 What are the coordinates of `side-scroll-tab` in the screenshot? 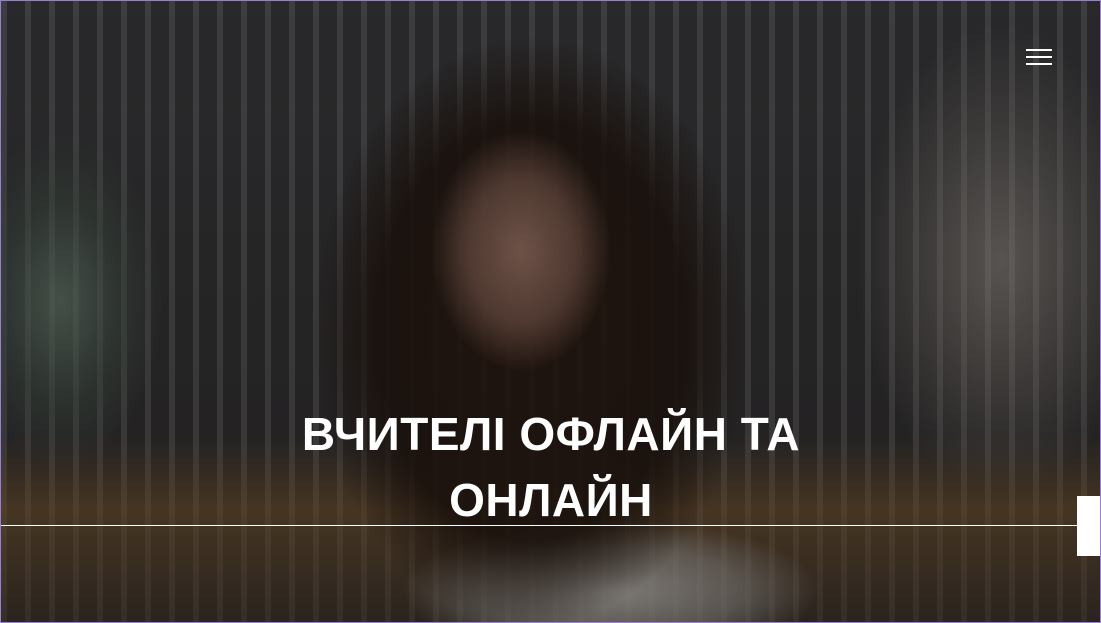 It's located at (1088, 526).